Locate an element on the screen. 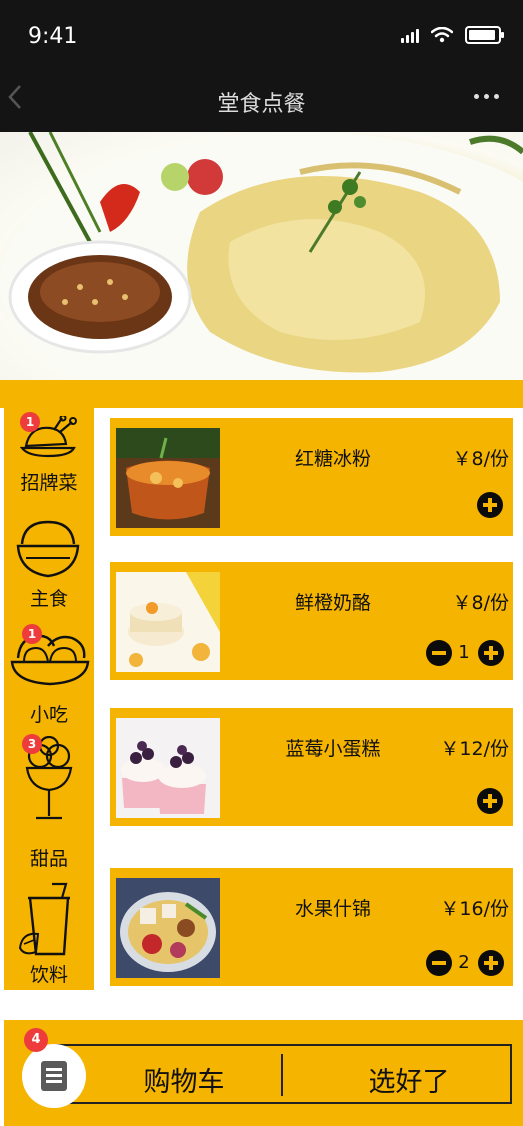 Image resolution: width=523 pixels, height=1126 pixels. category-label: 甜品 is located at coordinates (48, 859).